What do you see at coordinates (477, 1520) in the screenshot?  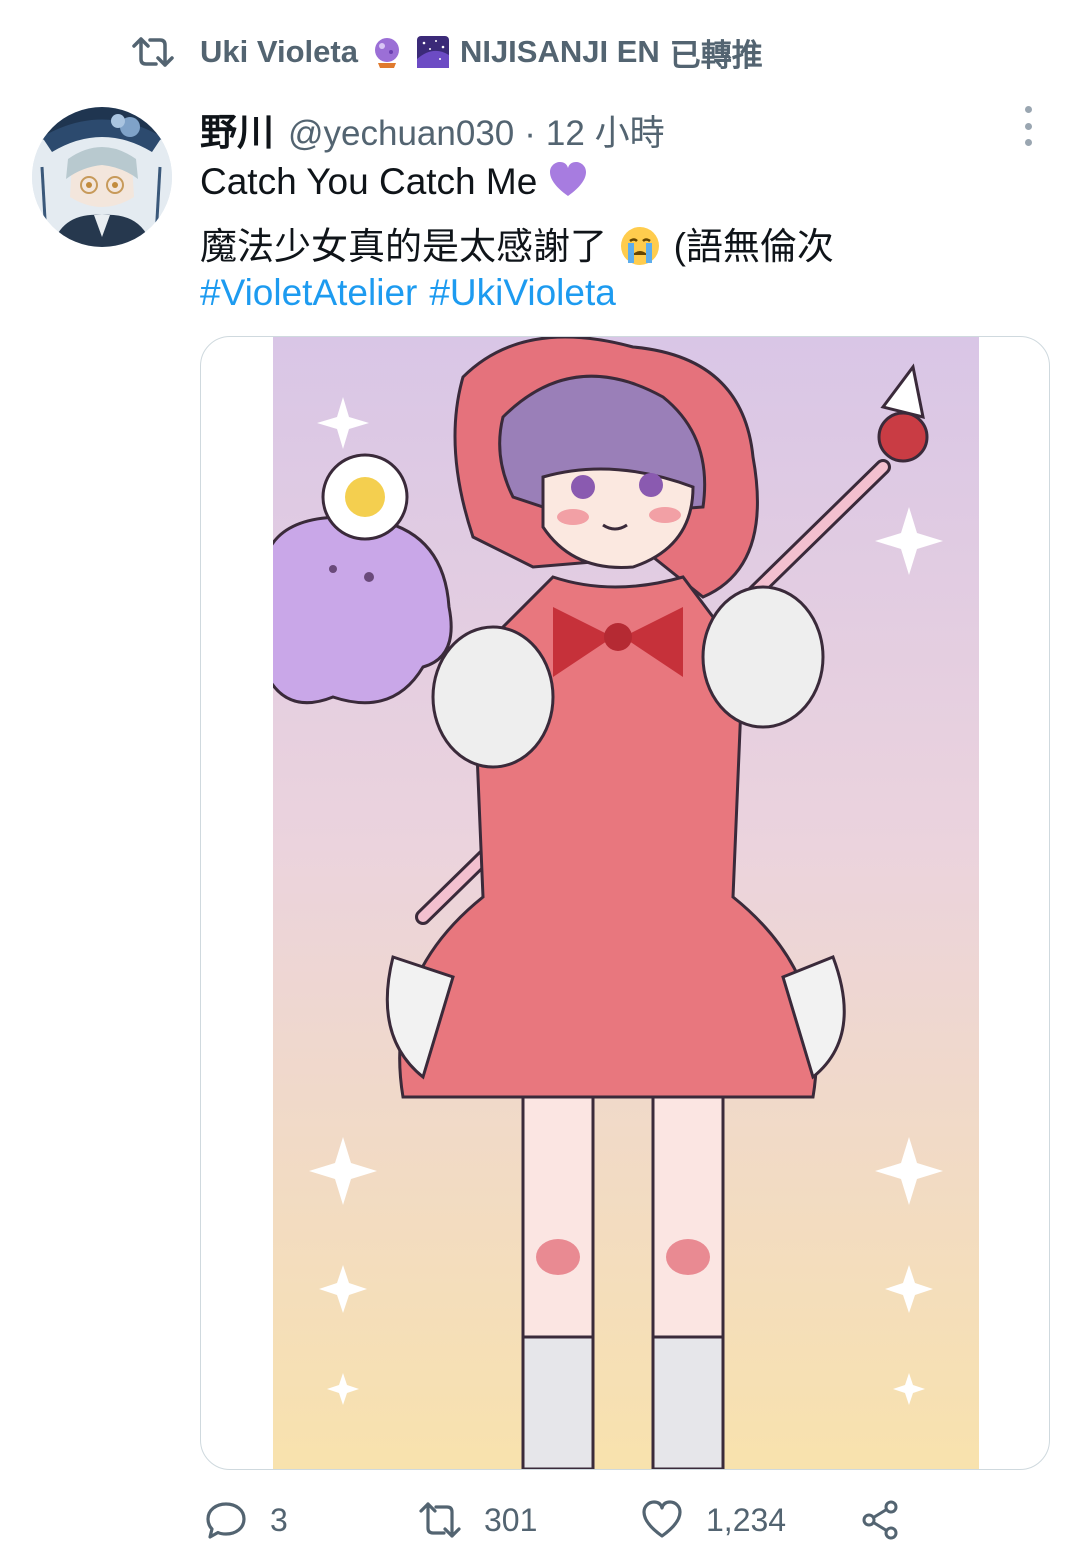 I see `retweet-button: 301` at bounding box center [477, 1520].